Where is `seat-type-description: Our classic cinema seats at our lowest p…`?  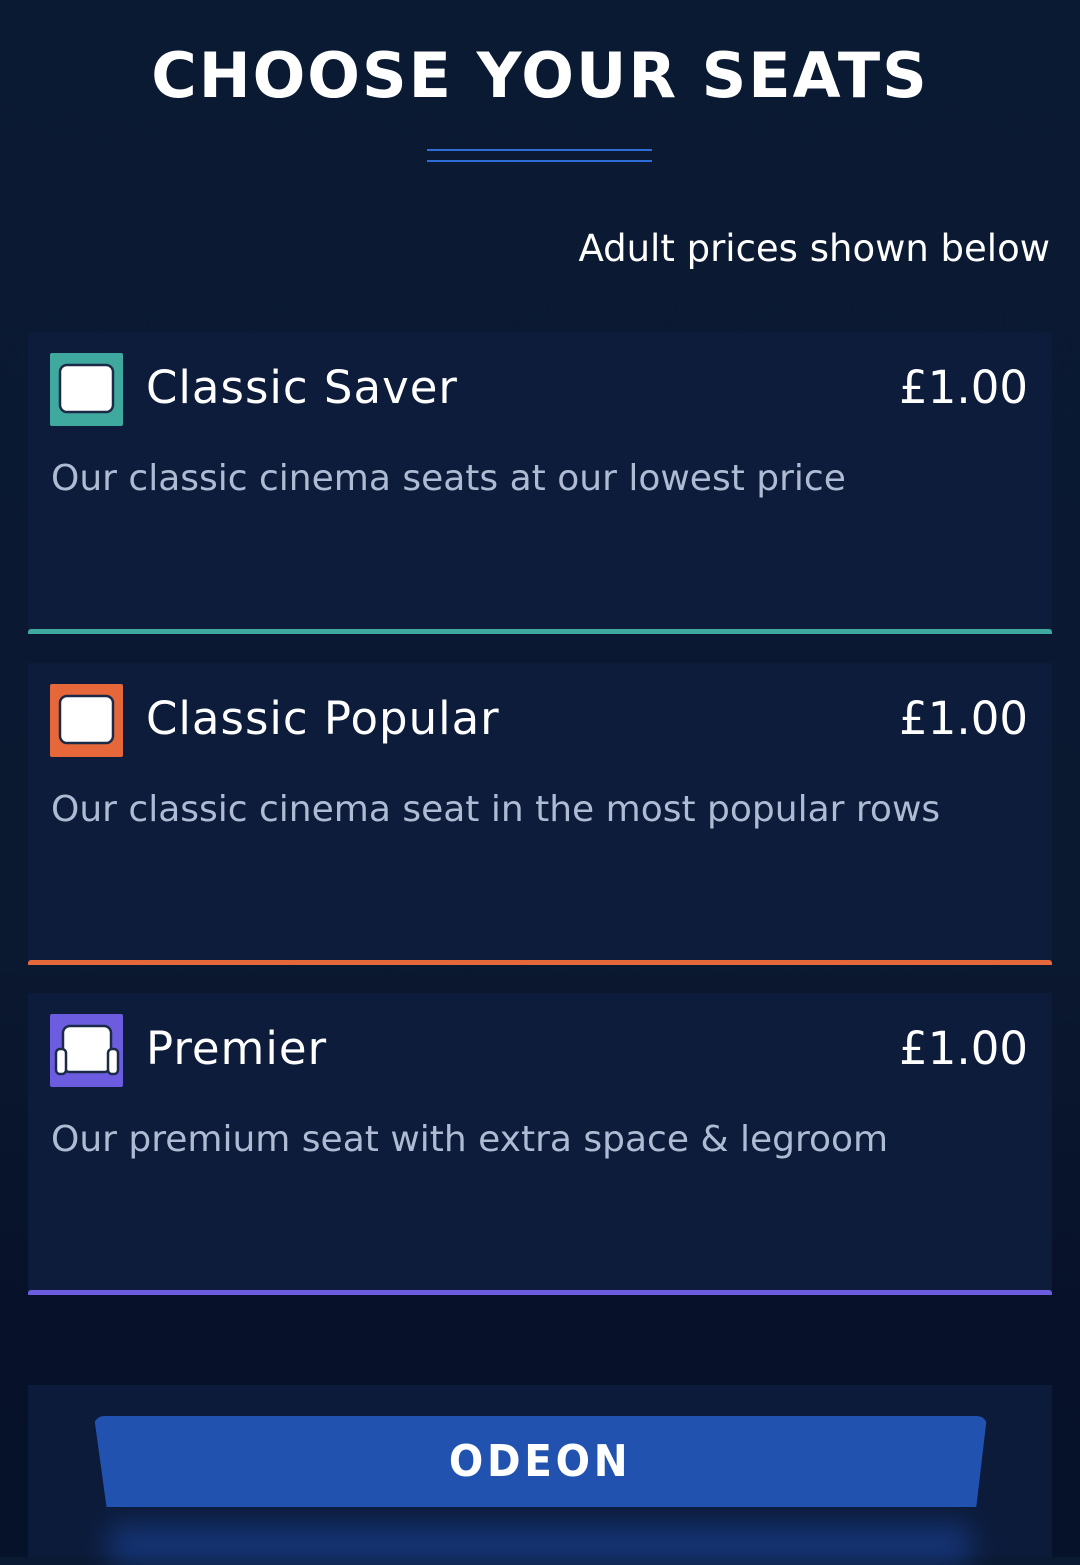 seat-type-description: Our classic cinema seats at our lowest p… is located at coordinates (448, 478).